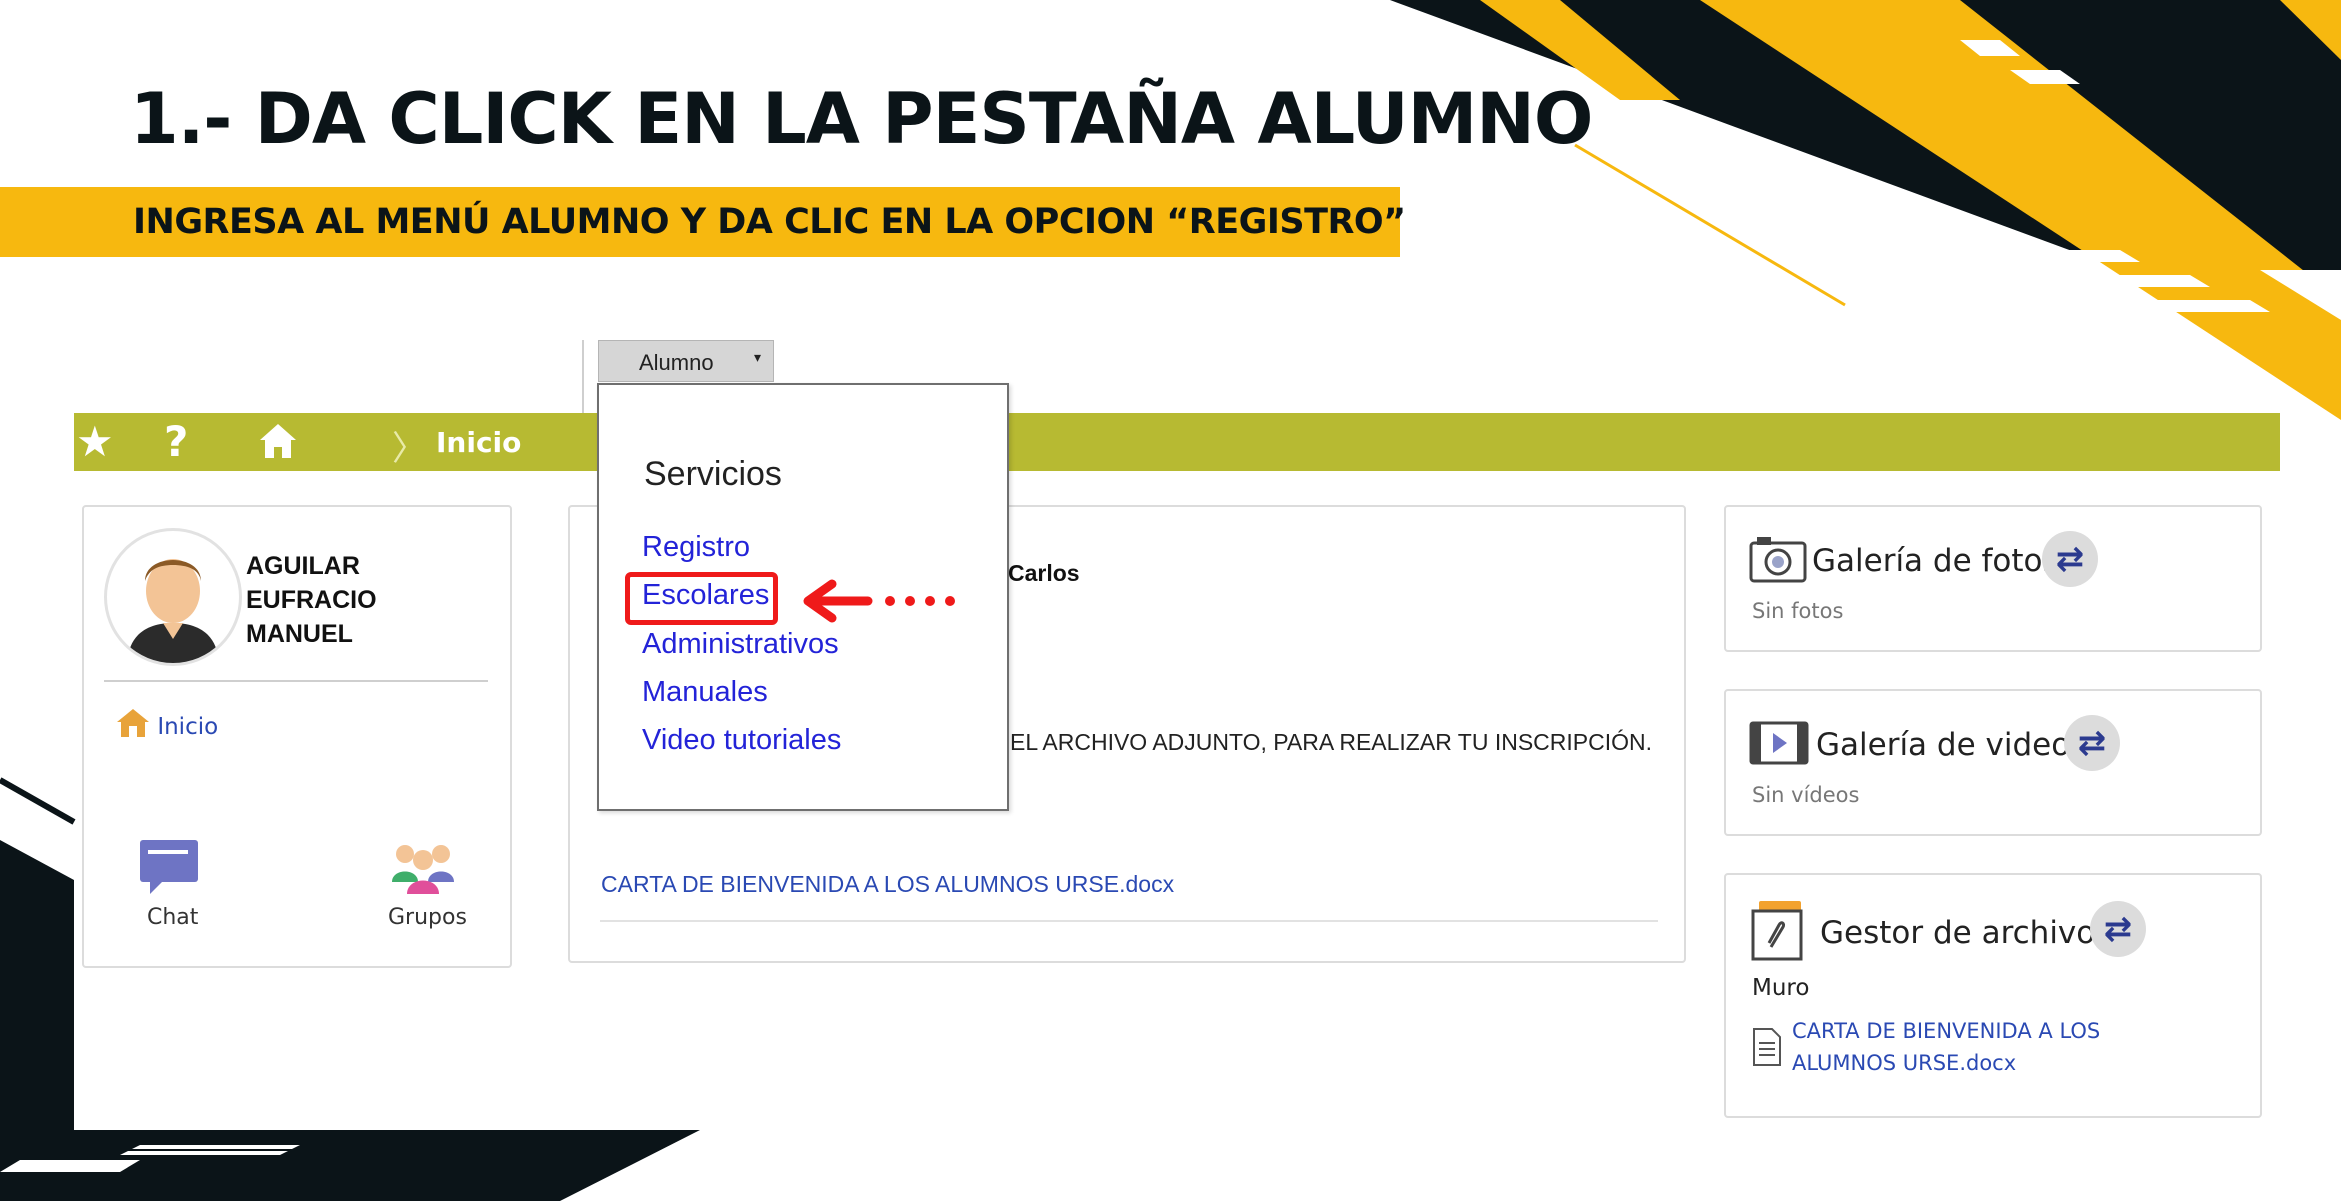  I want to click on help-icon: ?, so click(176, 442).